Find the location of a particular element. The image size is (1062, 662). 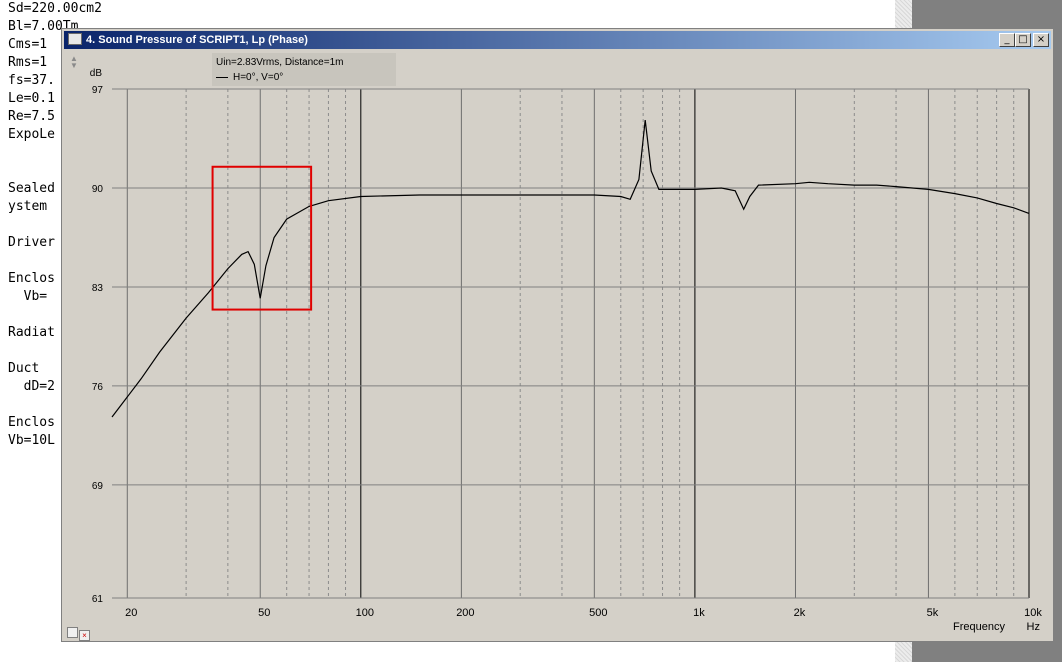

x-tick-label: 5k is located at coordinates (933, 613).